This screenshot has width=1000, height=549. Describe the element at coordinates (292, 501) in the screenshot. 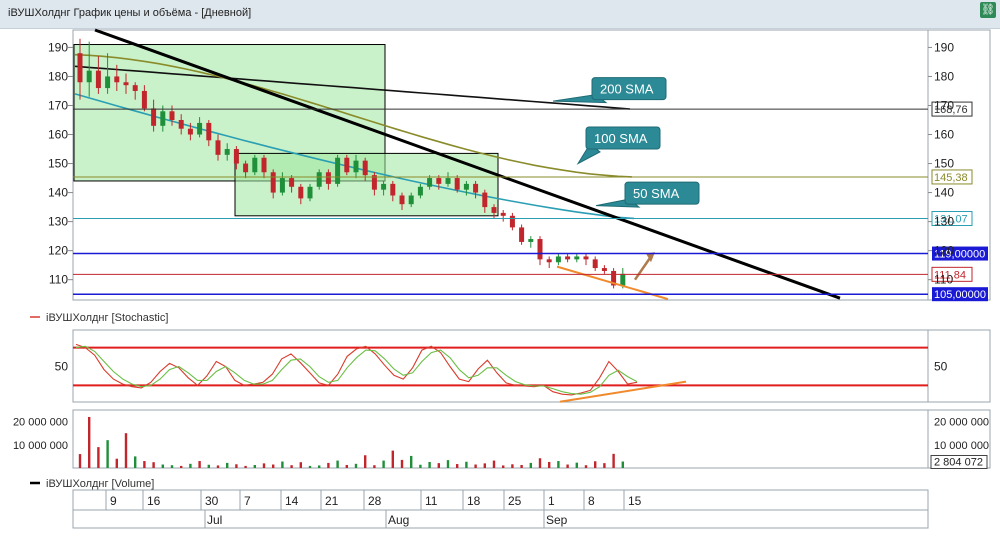

I see `date-tick-label: 14` at that location.